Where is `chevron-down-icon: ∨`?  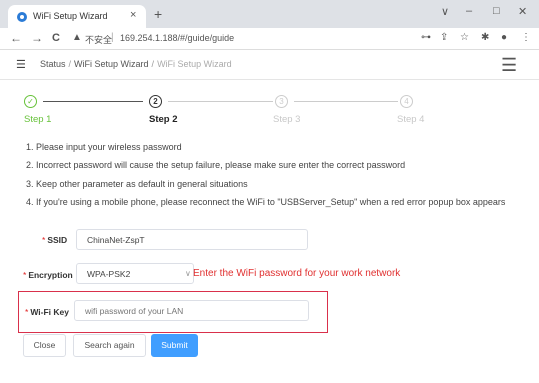
chevron-down-icon: ∨ is located at coordinates (188, 273).